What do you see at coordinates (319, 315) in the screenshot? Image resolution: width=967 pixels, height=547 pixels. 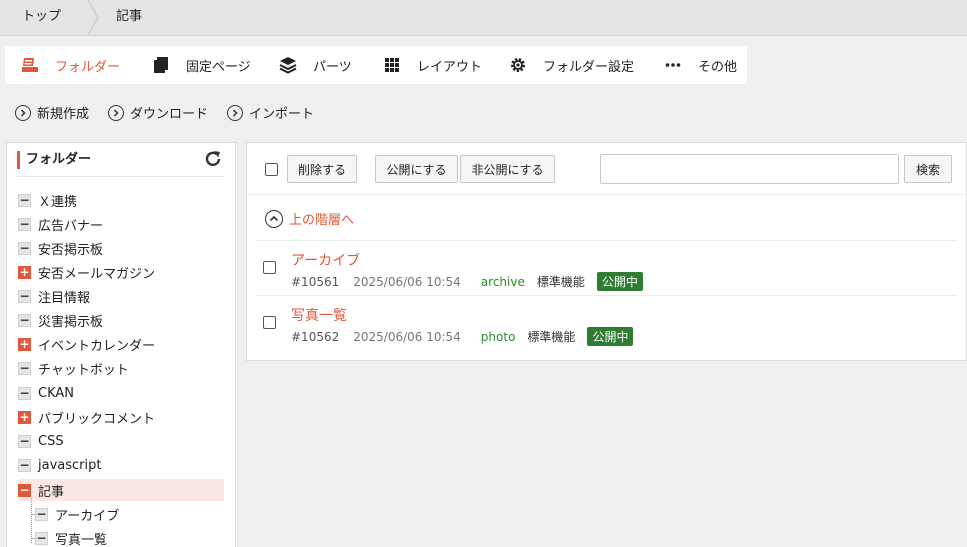 I see `item-title-link: 写真一覧` at bounding box center [319, 315].